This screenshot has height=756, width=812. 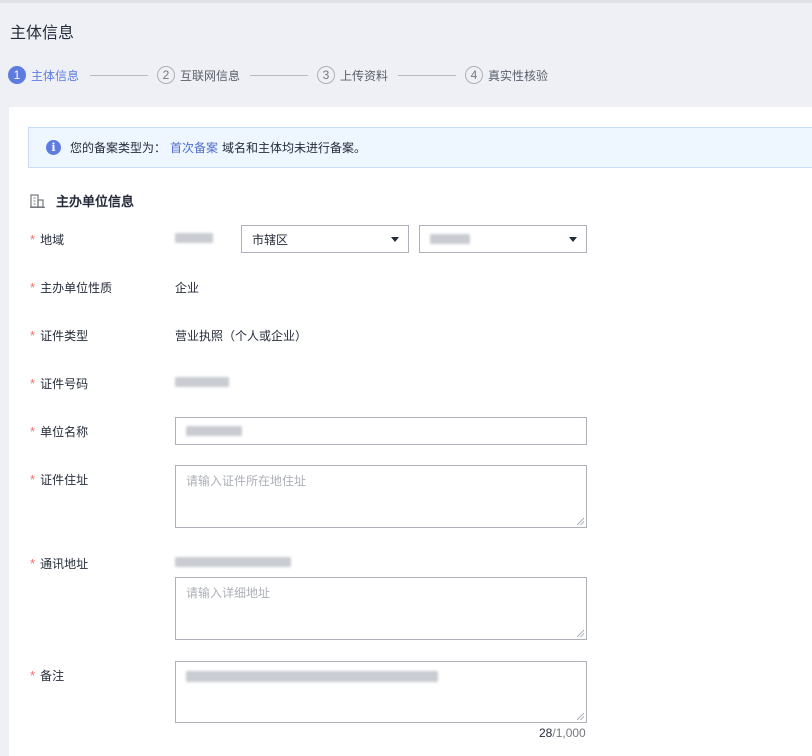 I want to click on mail-address-textarea: 请输入详细地址, so click(x=381, y=608).